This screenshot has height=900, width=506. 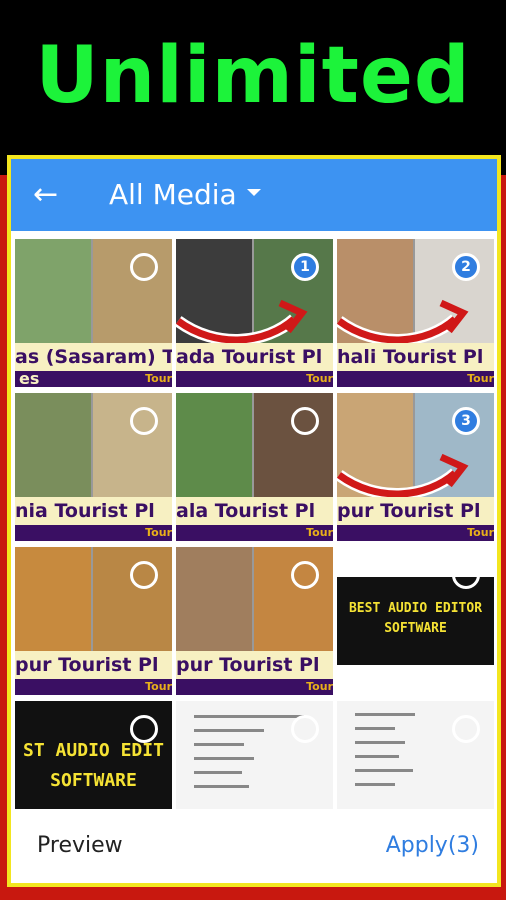 I want to click on media-tile: pur Tourist Pl Tour 3, so click(x=415, y=467).